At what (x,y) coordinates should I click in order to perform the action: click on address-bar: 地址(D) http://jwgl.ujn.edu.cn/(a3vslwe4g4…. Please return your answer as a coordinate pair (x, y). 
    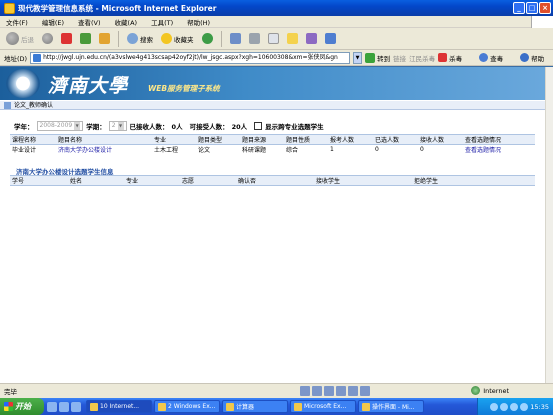
    Looking at the image, I should click on (276, 58).